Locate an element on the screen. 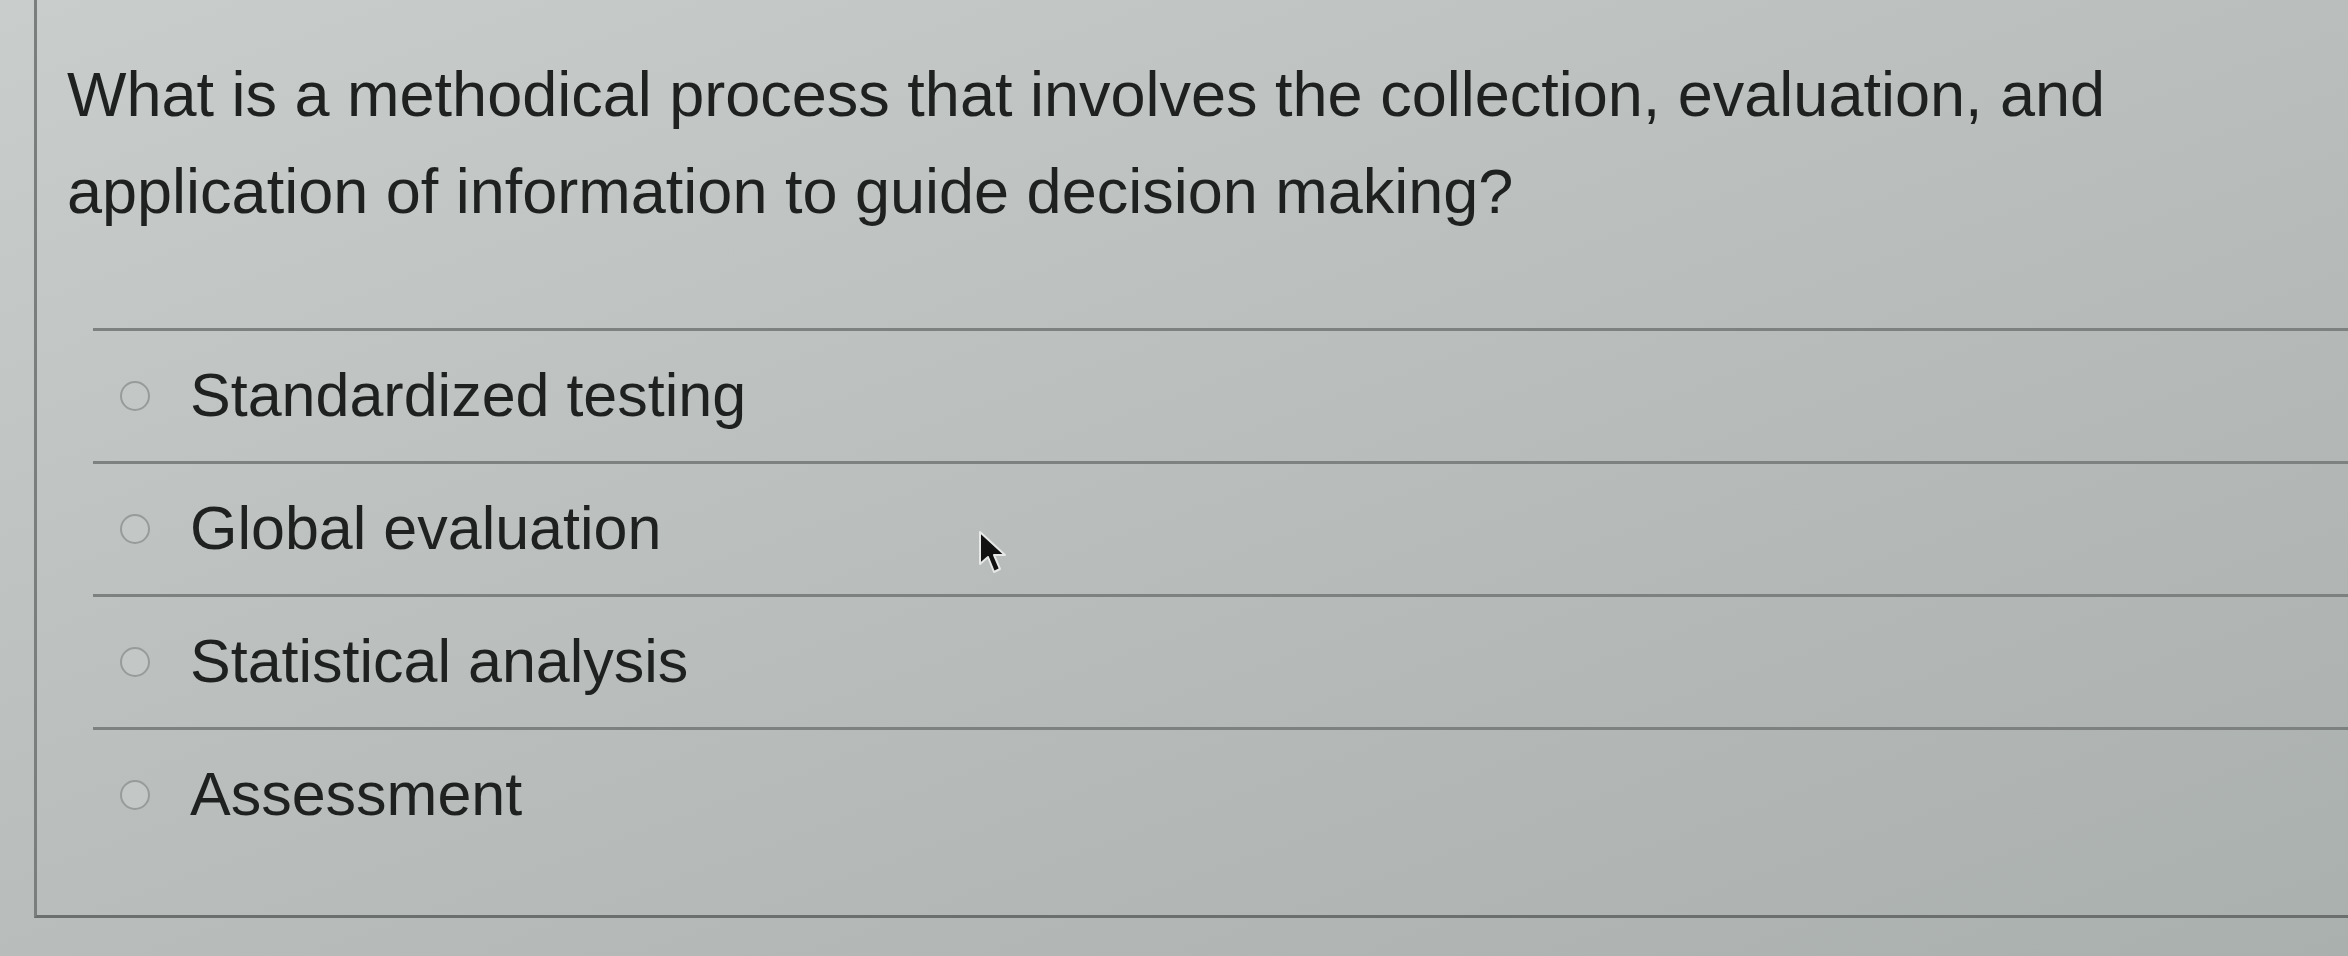  answer-label: Standardized testing is located at coordinates (468, 396).